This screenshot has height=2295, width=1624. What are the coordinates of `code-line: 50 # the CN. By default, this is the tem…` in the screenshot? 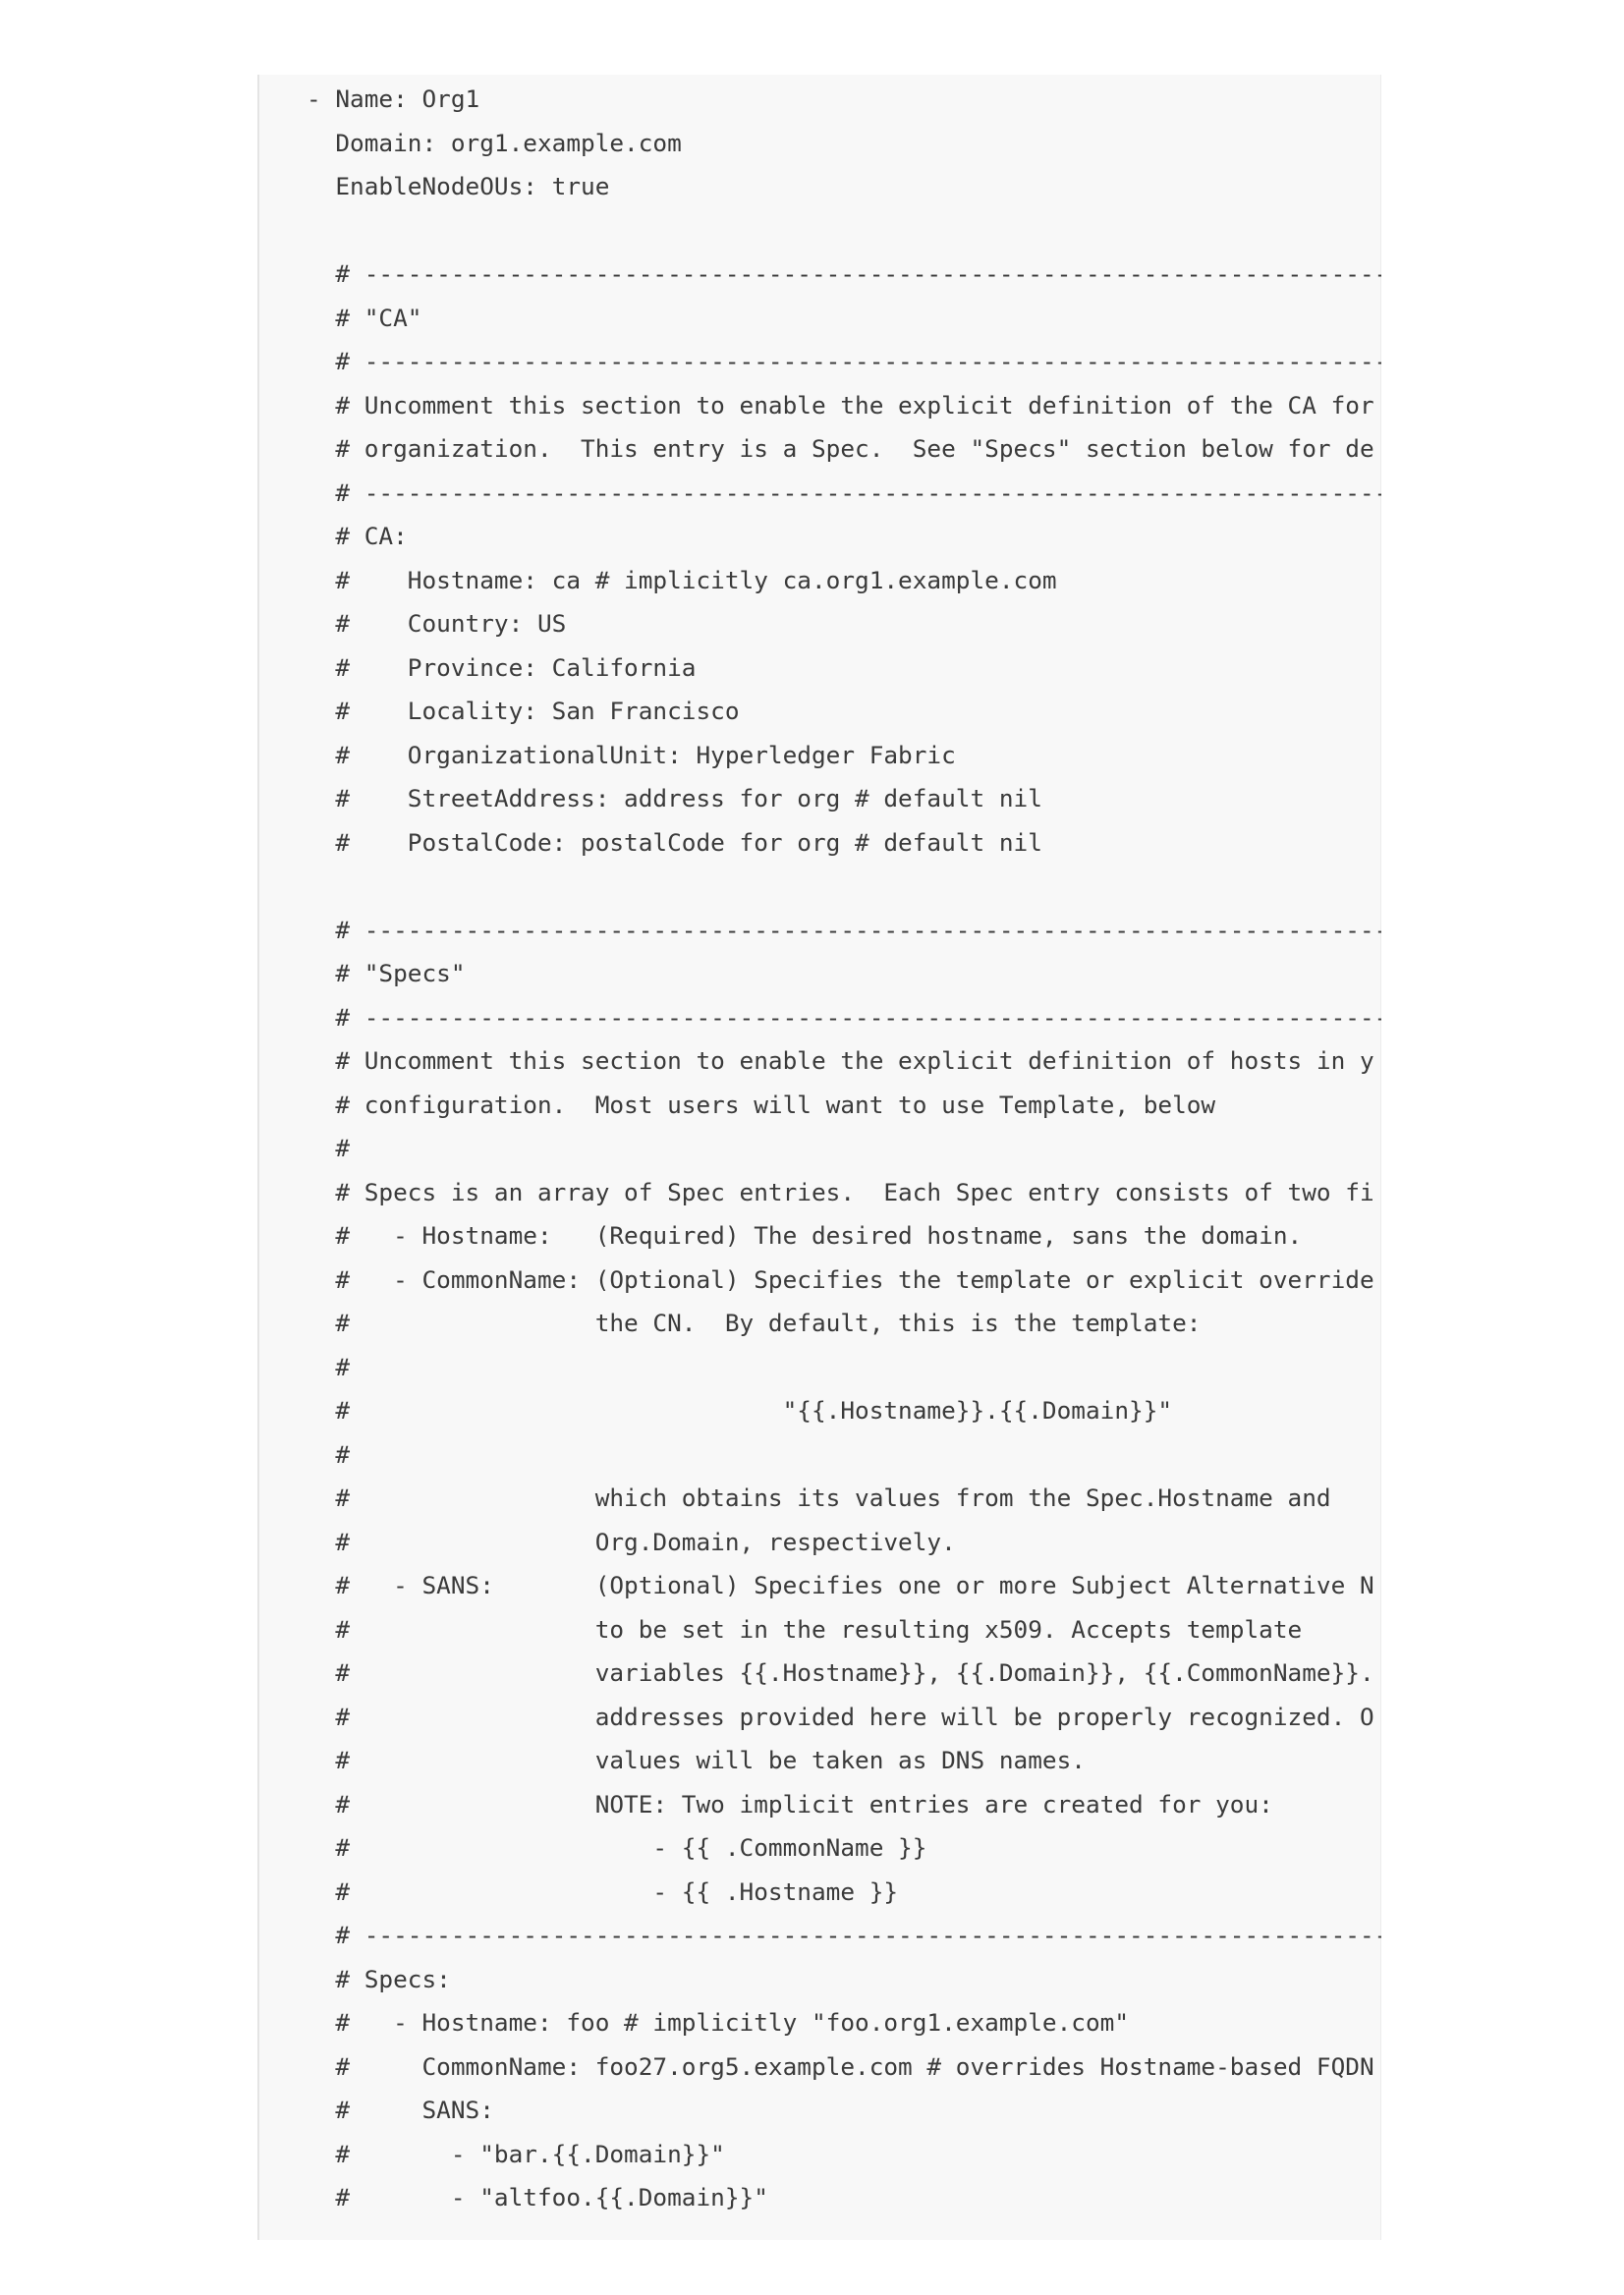 It's located at (819, 1324).